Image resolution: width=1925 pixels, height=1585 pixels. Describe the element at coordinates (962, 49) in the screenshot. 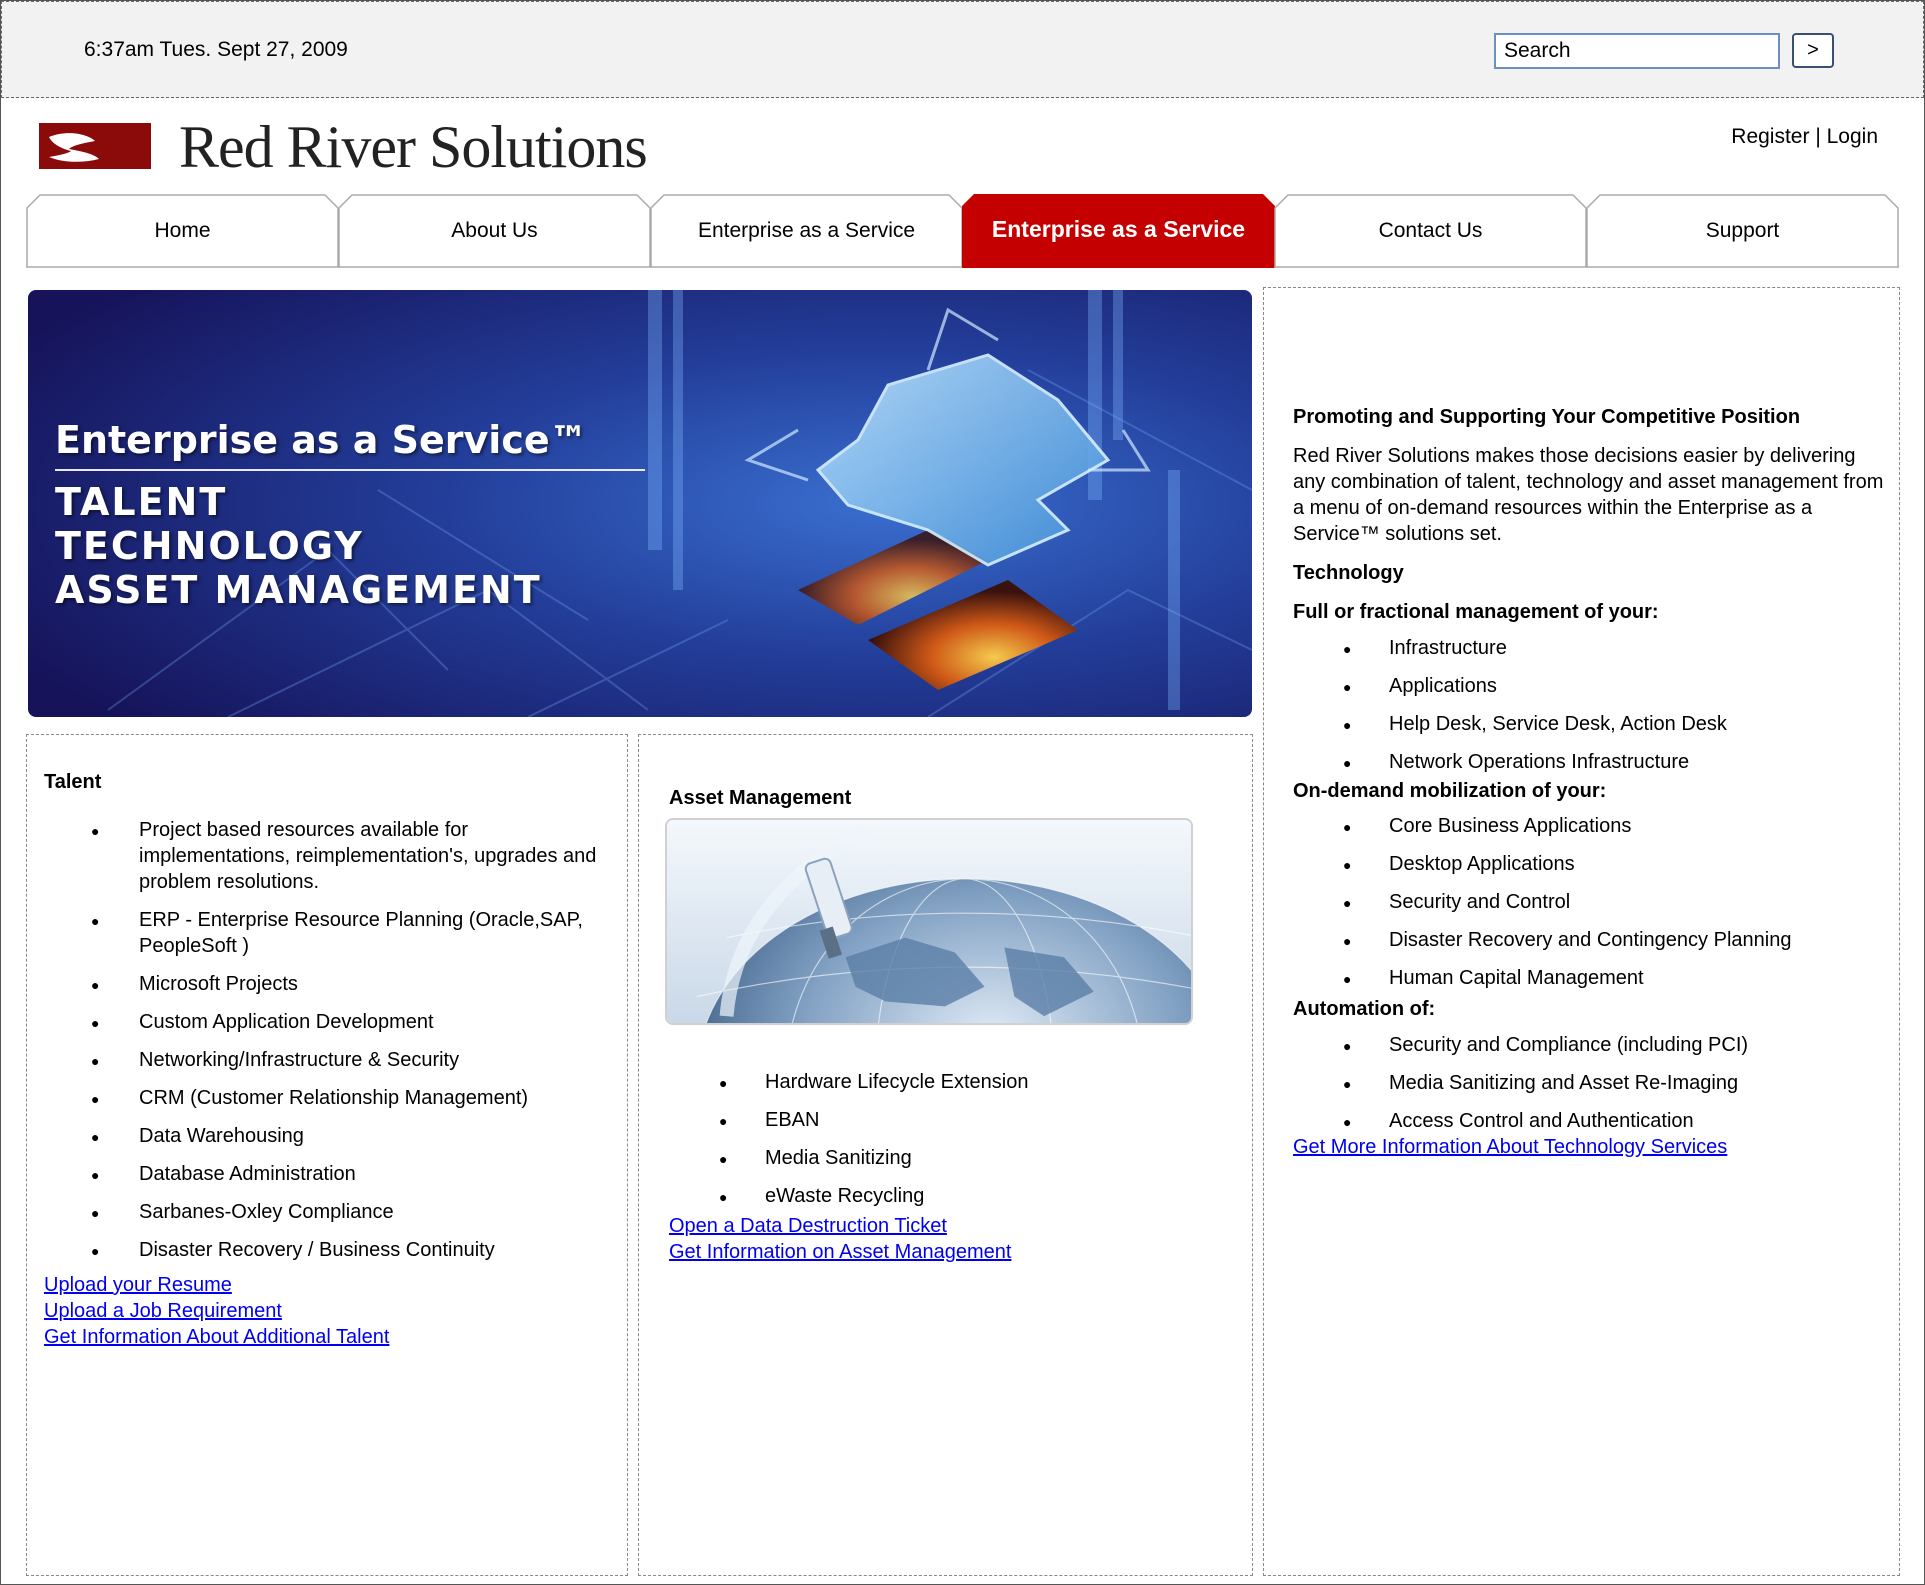

I see `top-bar: 6:37am Tues. Sept 27, 2009 >` at that location.